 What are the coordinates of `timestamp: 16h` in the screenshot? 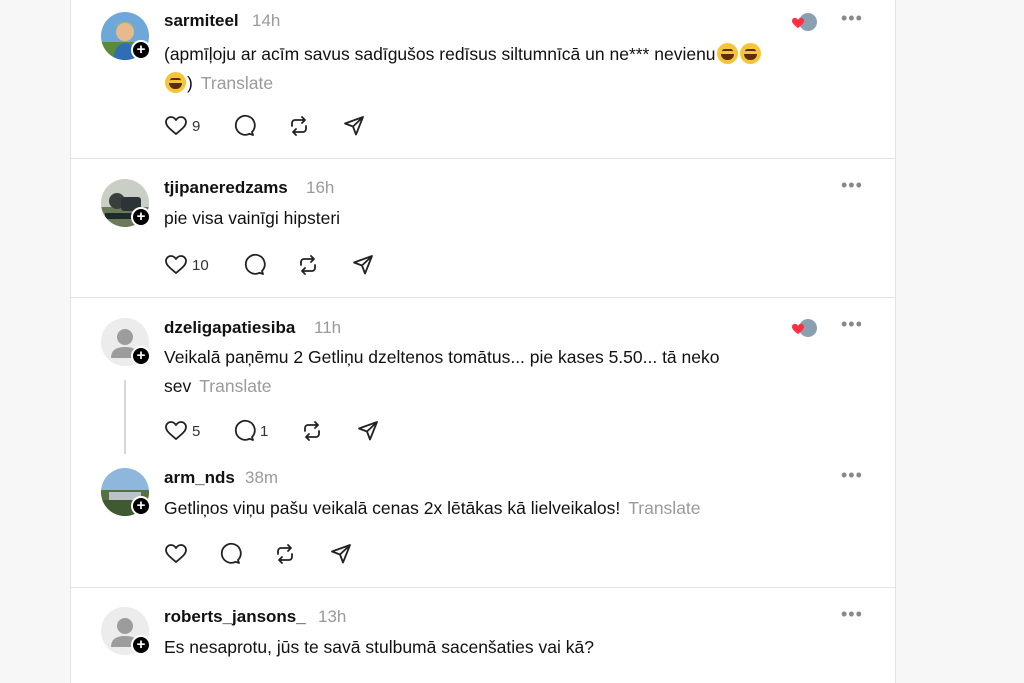 It's located at (320, 187).